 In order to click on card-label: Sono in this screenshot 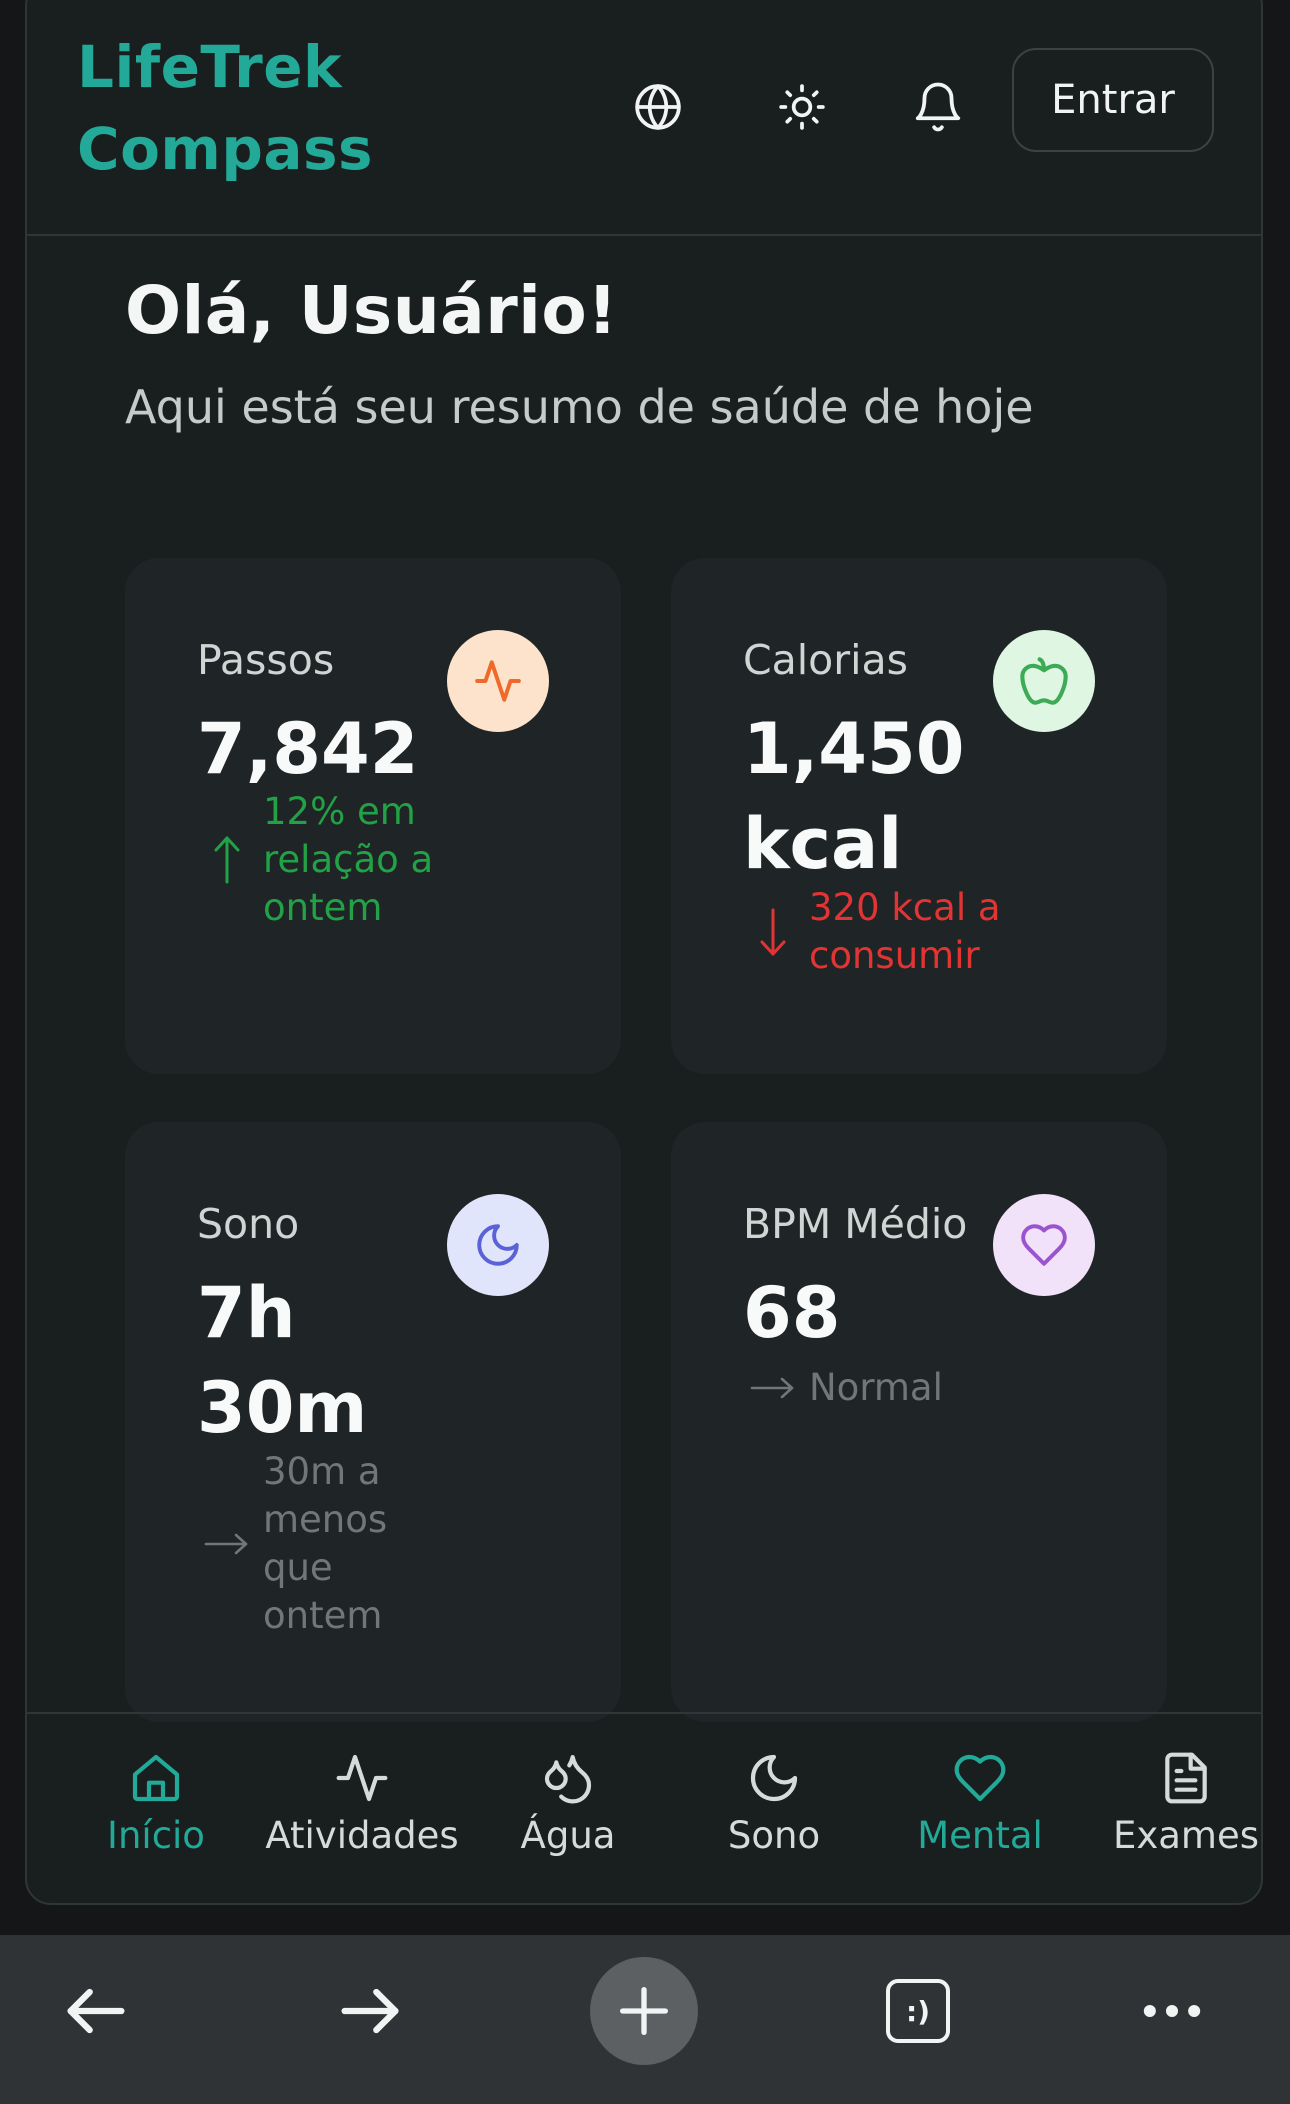, I will do `click(248, 1224)`.